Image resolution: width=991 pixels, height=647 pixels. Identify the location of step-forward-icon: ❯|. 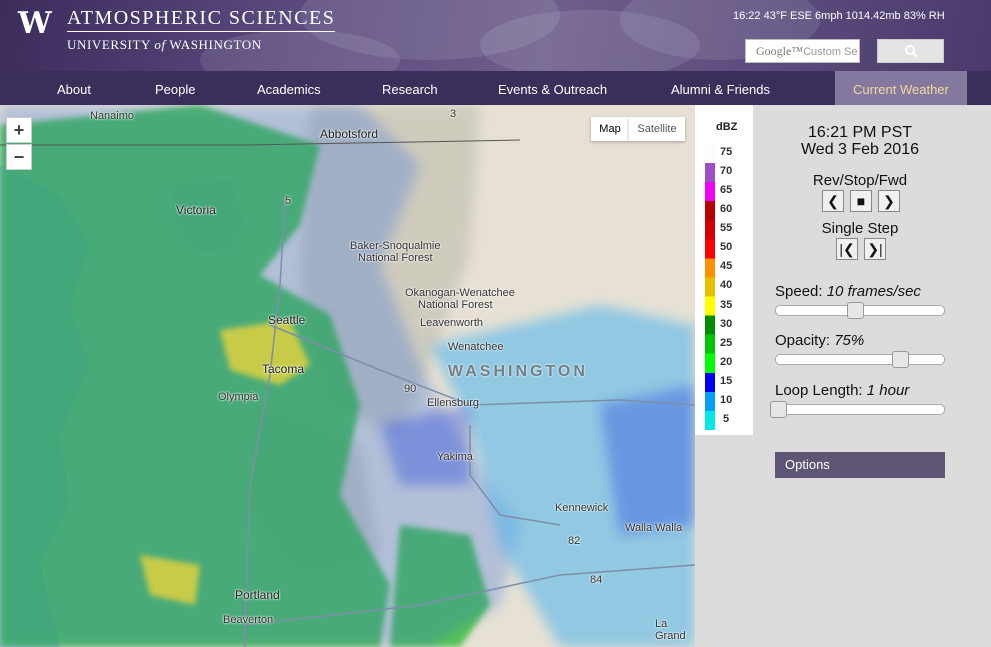
(875, 249).